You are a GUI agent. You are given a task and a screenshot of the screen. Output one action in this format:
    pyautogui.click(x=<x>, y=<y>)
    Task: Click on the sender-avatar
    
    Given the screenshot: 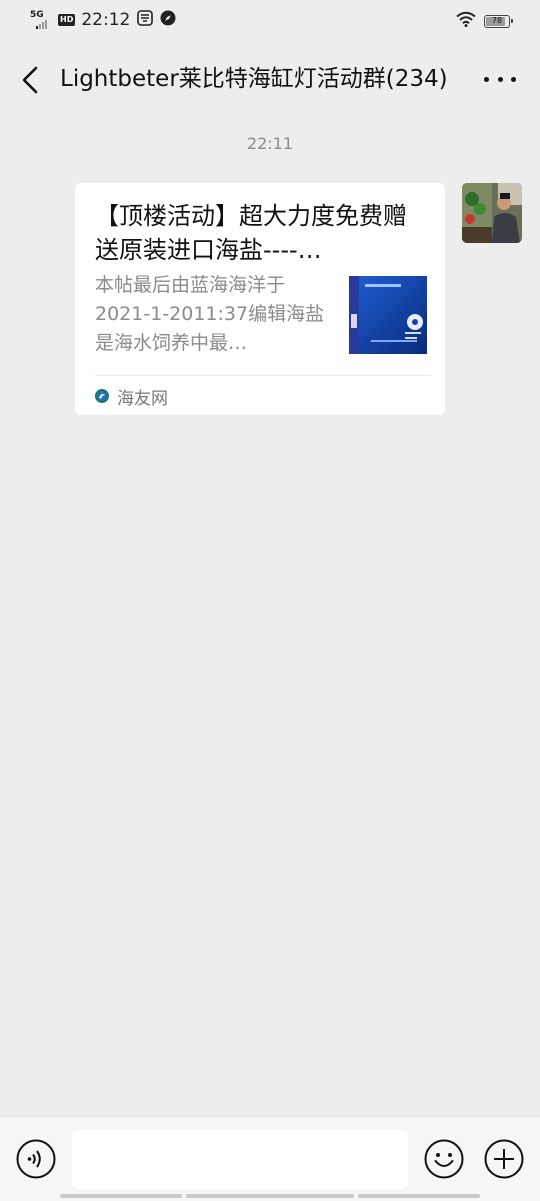 What is the action you would take?
    pyautogui.click(x=492, y=213)
    